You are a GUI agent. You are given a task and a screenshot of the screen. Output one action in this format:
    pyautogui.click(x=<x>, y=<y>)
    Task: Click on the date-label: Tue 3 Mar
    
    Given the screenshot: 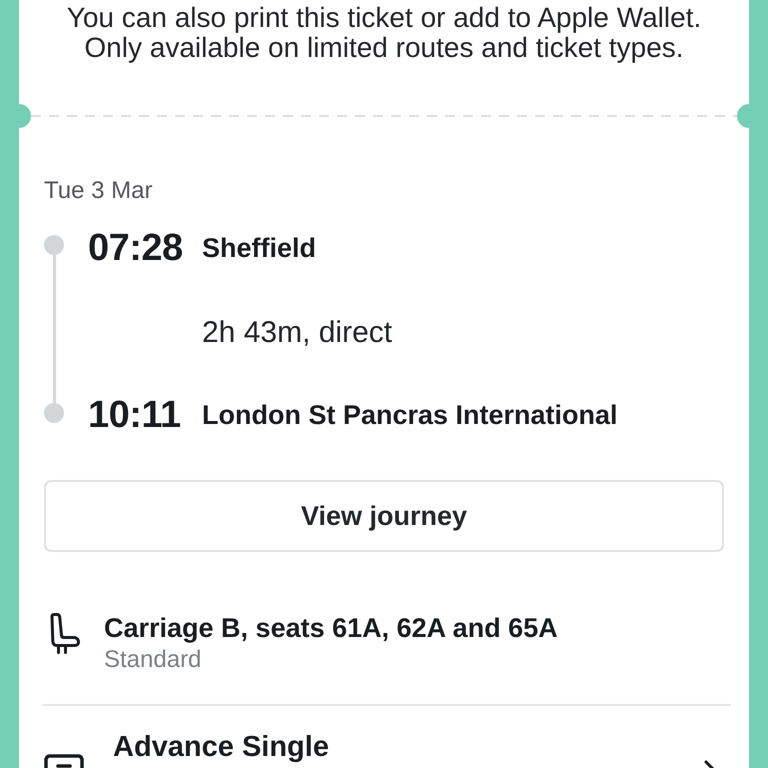 What is the action you would take?
    pyautogui.click(x=99, y=191)
    